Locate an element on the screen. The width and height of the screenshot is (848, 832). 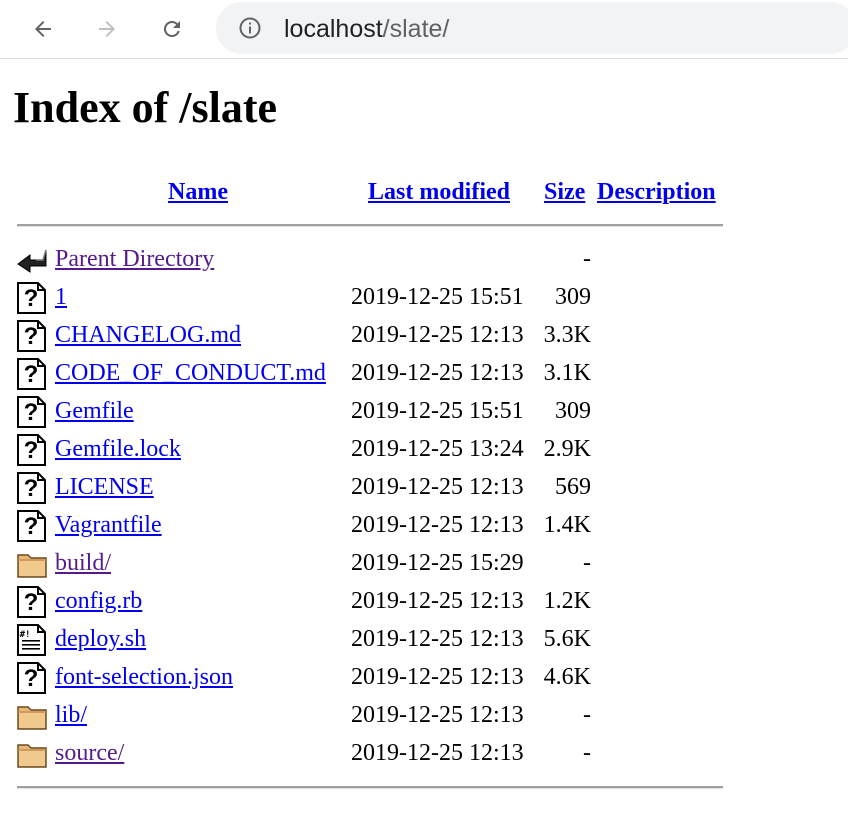
file-size: 569 is located at coordinates (573, 487).